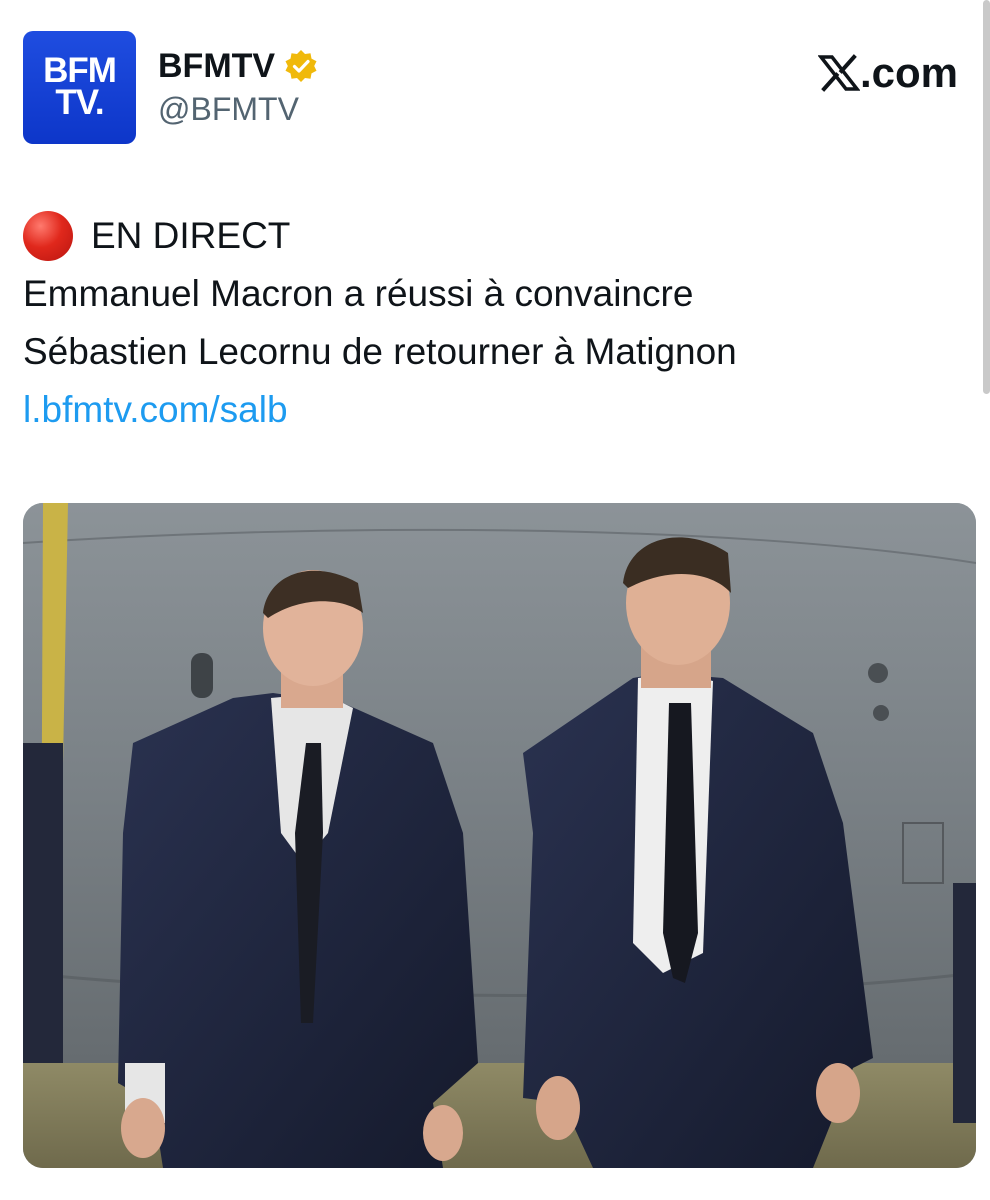  Describe the element at coordinates (301, 66) in the screenshot. I see `verified-badge-icon` at that location.